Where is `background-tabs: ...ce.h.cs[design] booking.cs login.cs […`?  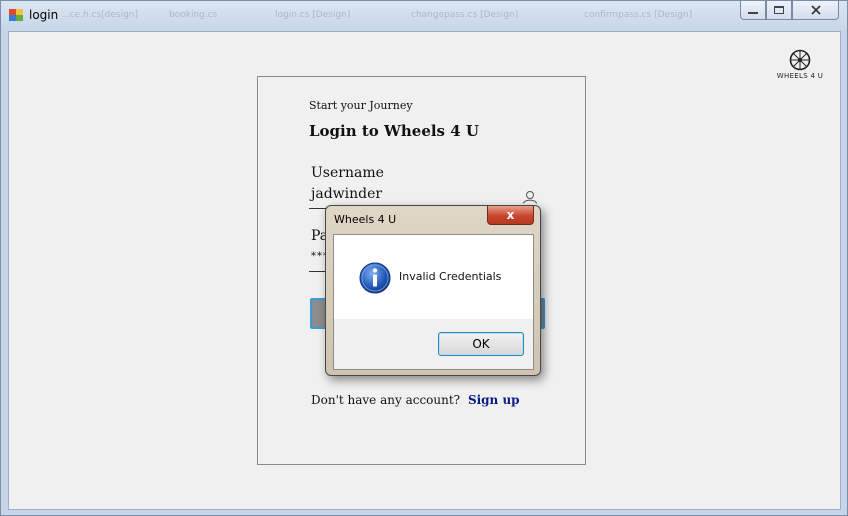 background-tabs: ...ce.h.cs[design] booking.cs login.cs [… is located at coordinates (401, 17).